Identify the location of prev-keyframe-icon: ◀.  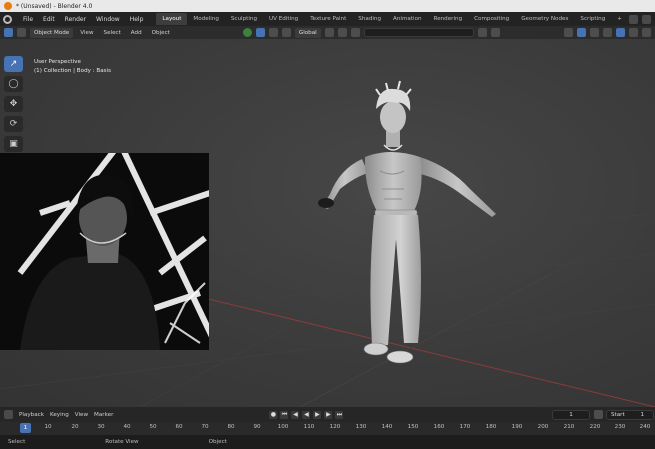
(295, 414).